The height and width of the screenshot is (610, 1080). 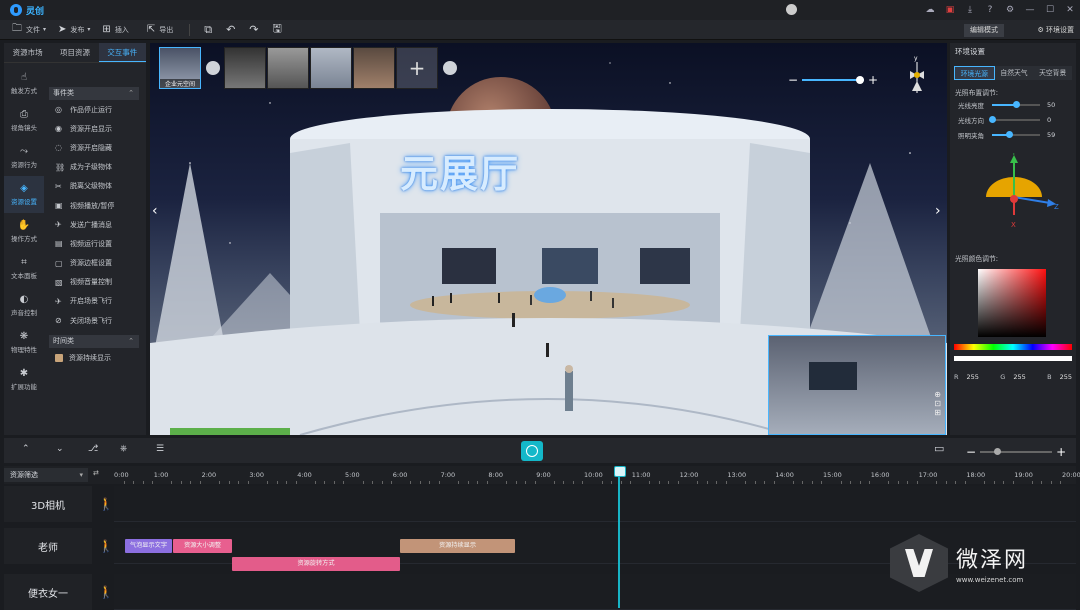 I want to click on notification-icon: ▣, so click(x=950, y=10).